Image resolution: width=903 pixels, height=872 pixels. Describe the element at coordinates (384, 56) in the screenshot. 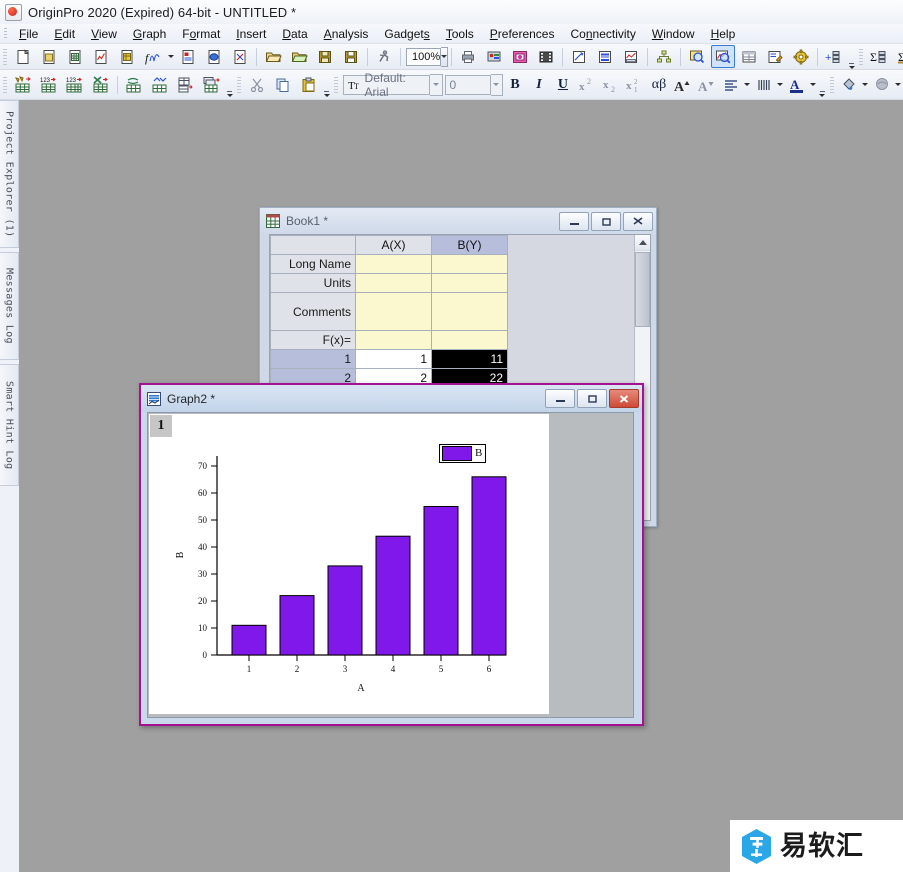

I see `run-script-icon` at that location.